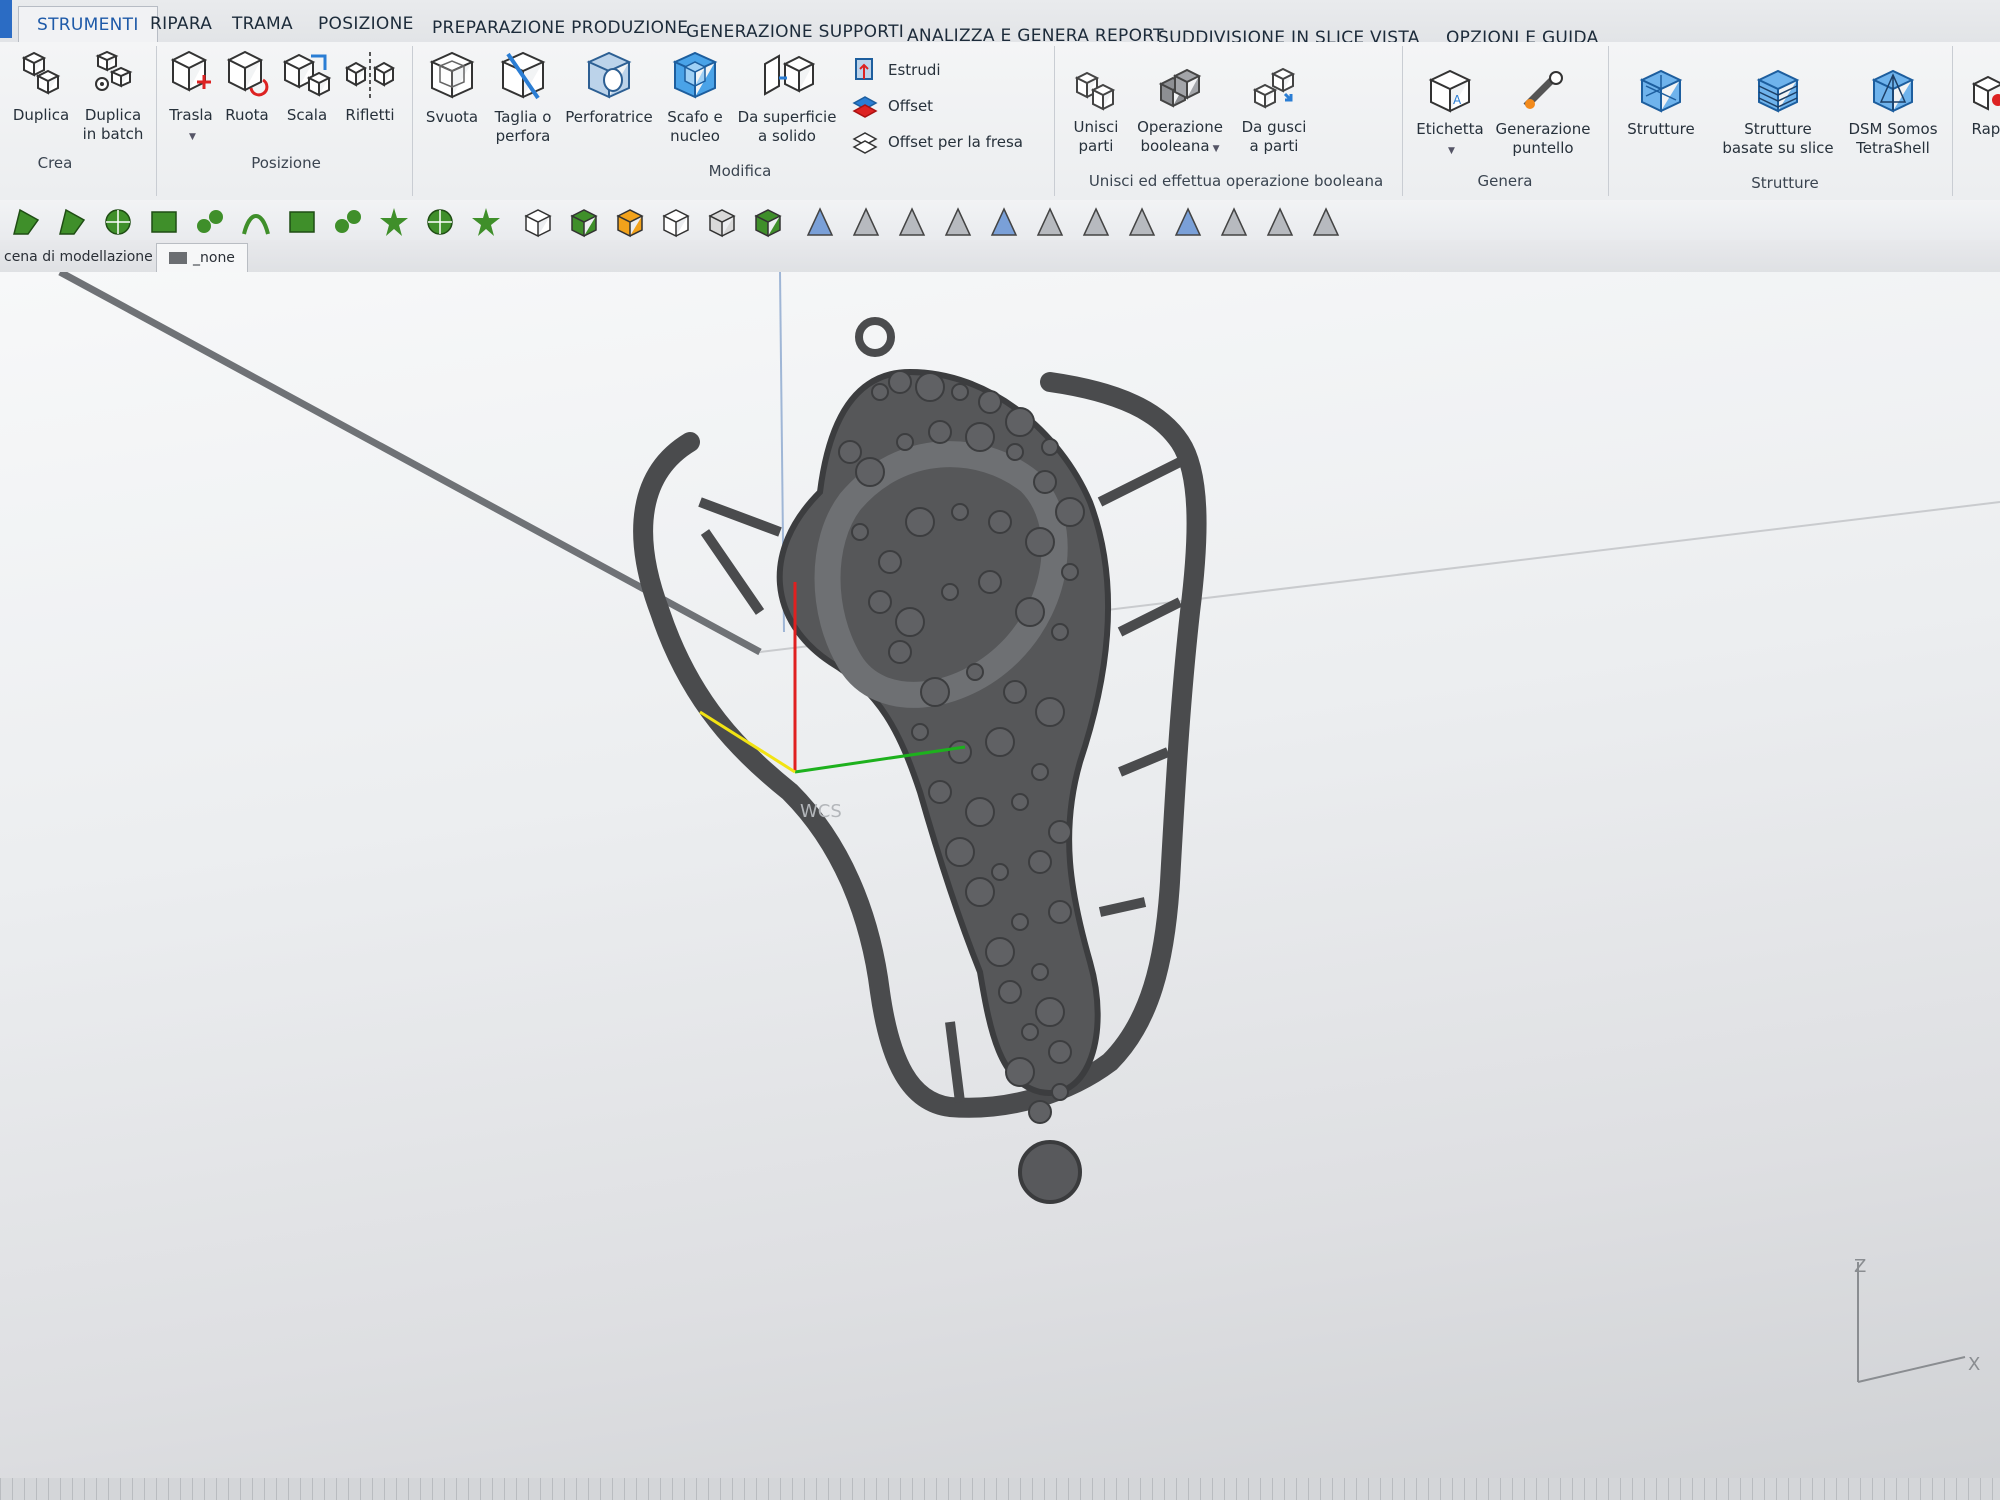 This screenshot has height=1500, width=2000. I want to click on view-top-icon, so click(584, 222).